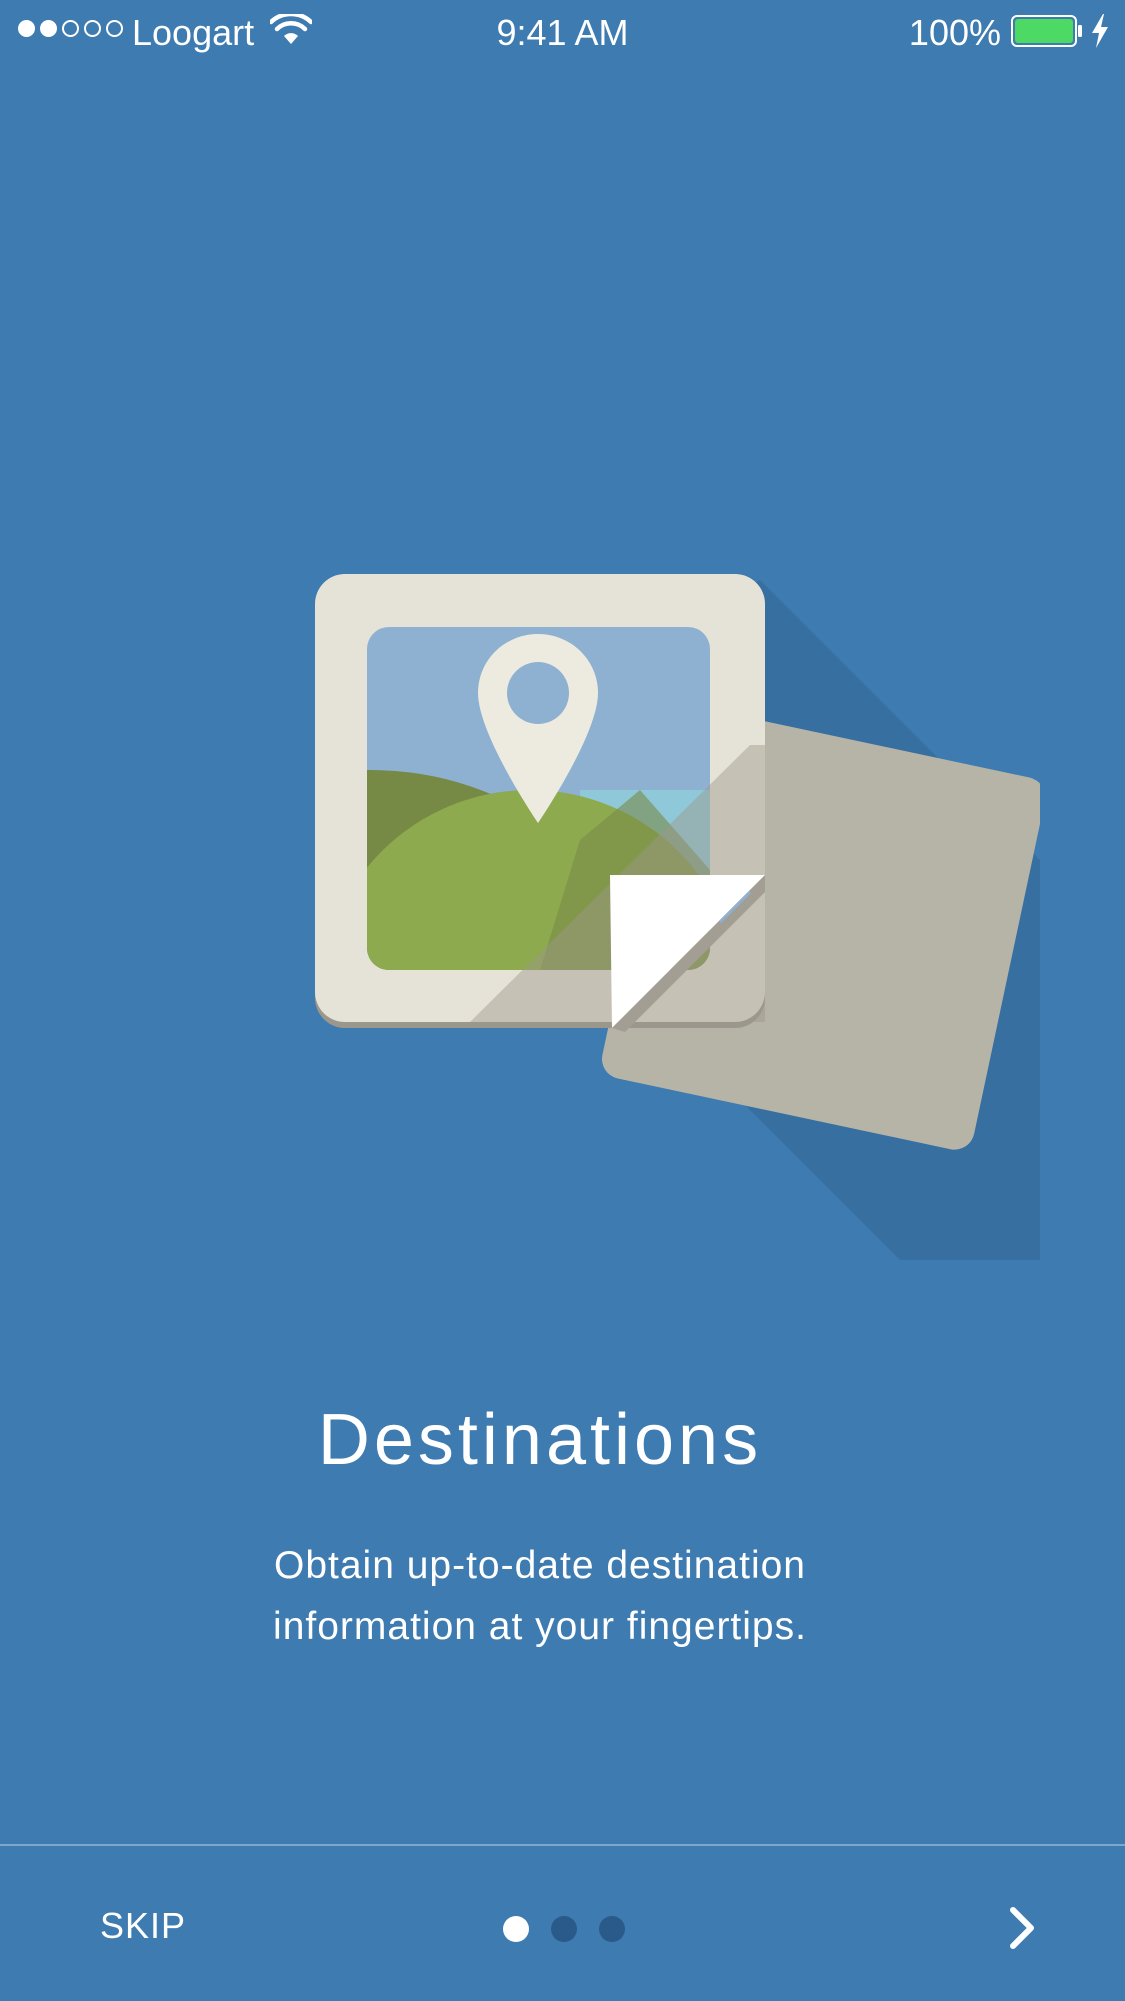  What do you see at coordinates (1046, 31) in the screenshot?
I see `battery-icon` at bounding box center [1046, 31].